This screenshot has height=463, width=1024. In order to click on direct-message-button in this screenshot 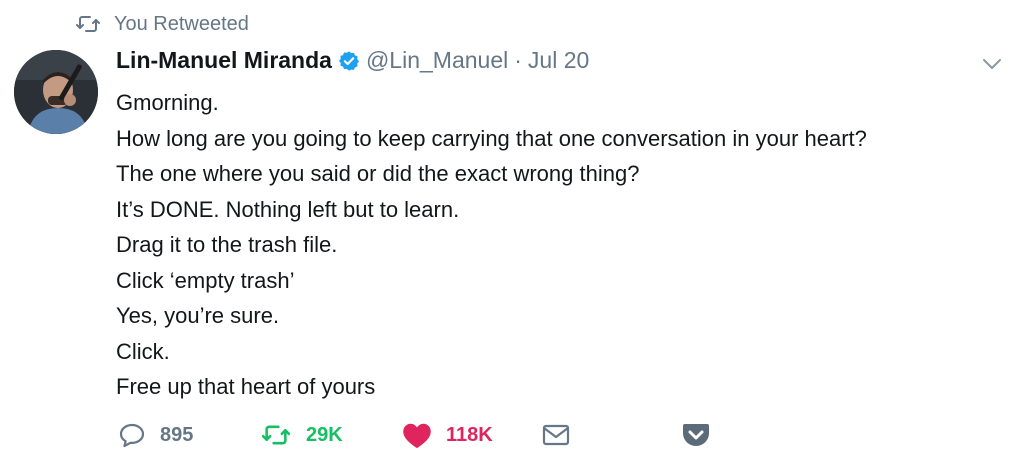, I will do `click(556, 435)`.